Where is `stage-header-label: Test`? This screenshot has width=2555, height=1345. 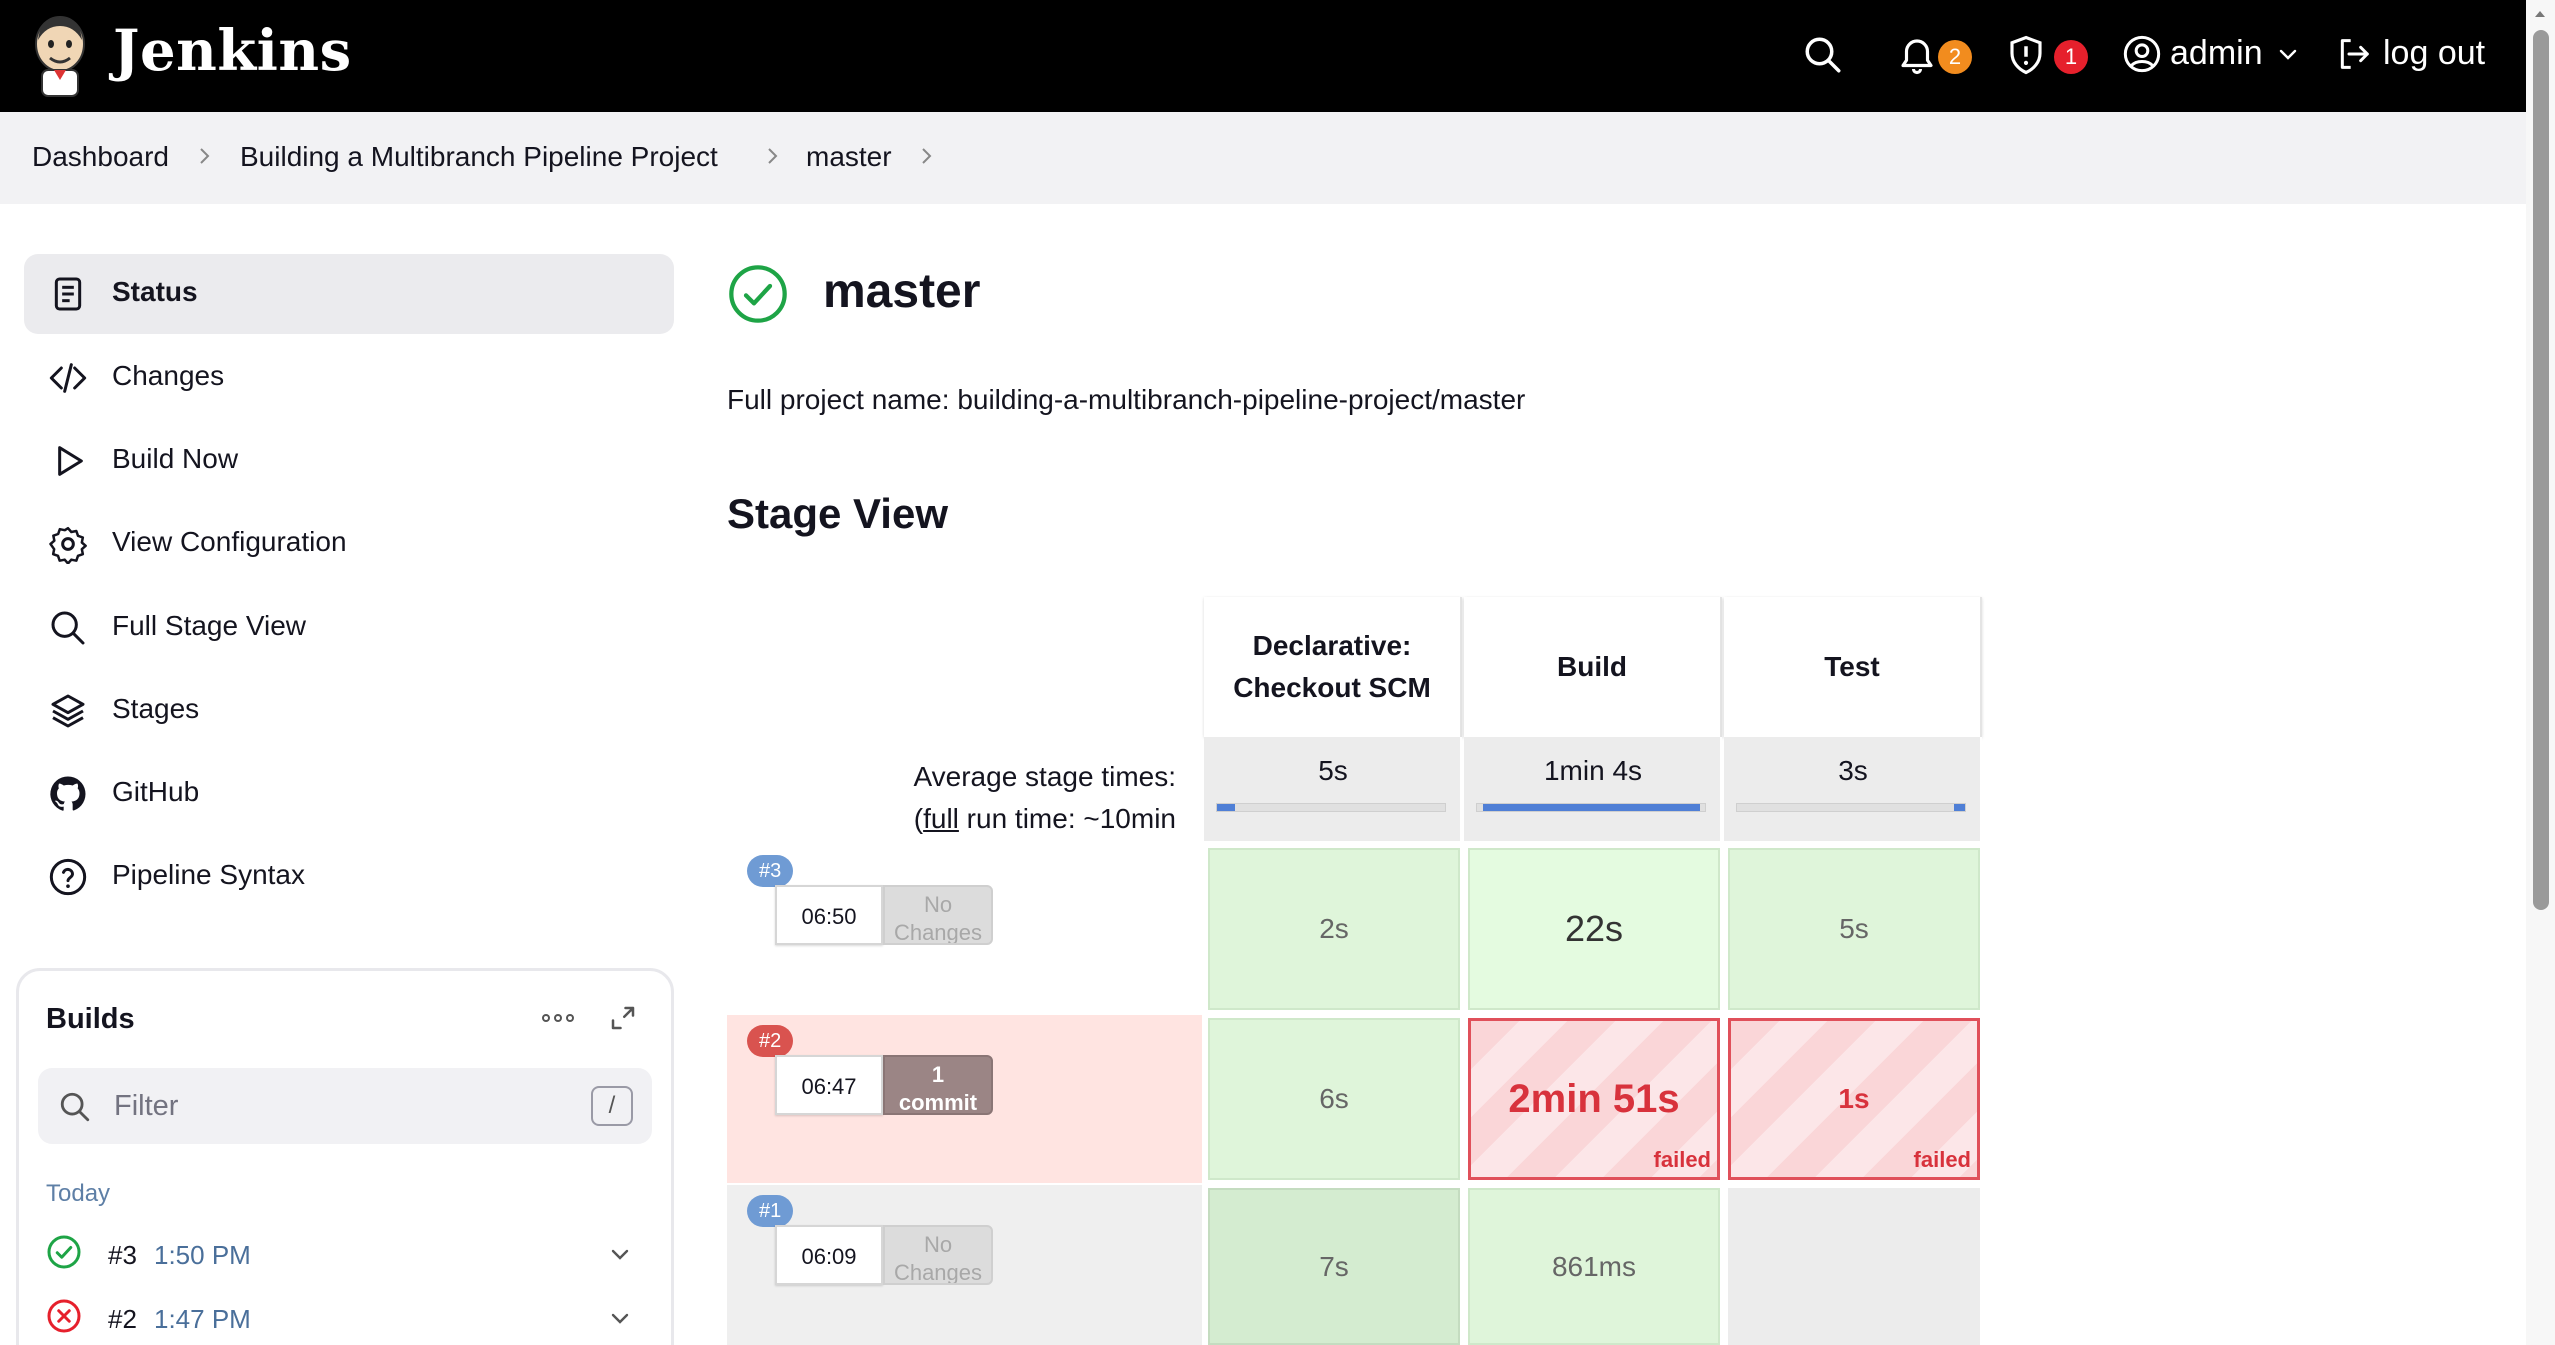
stage-header-label: Test is located at coordinates (1852, 666).